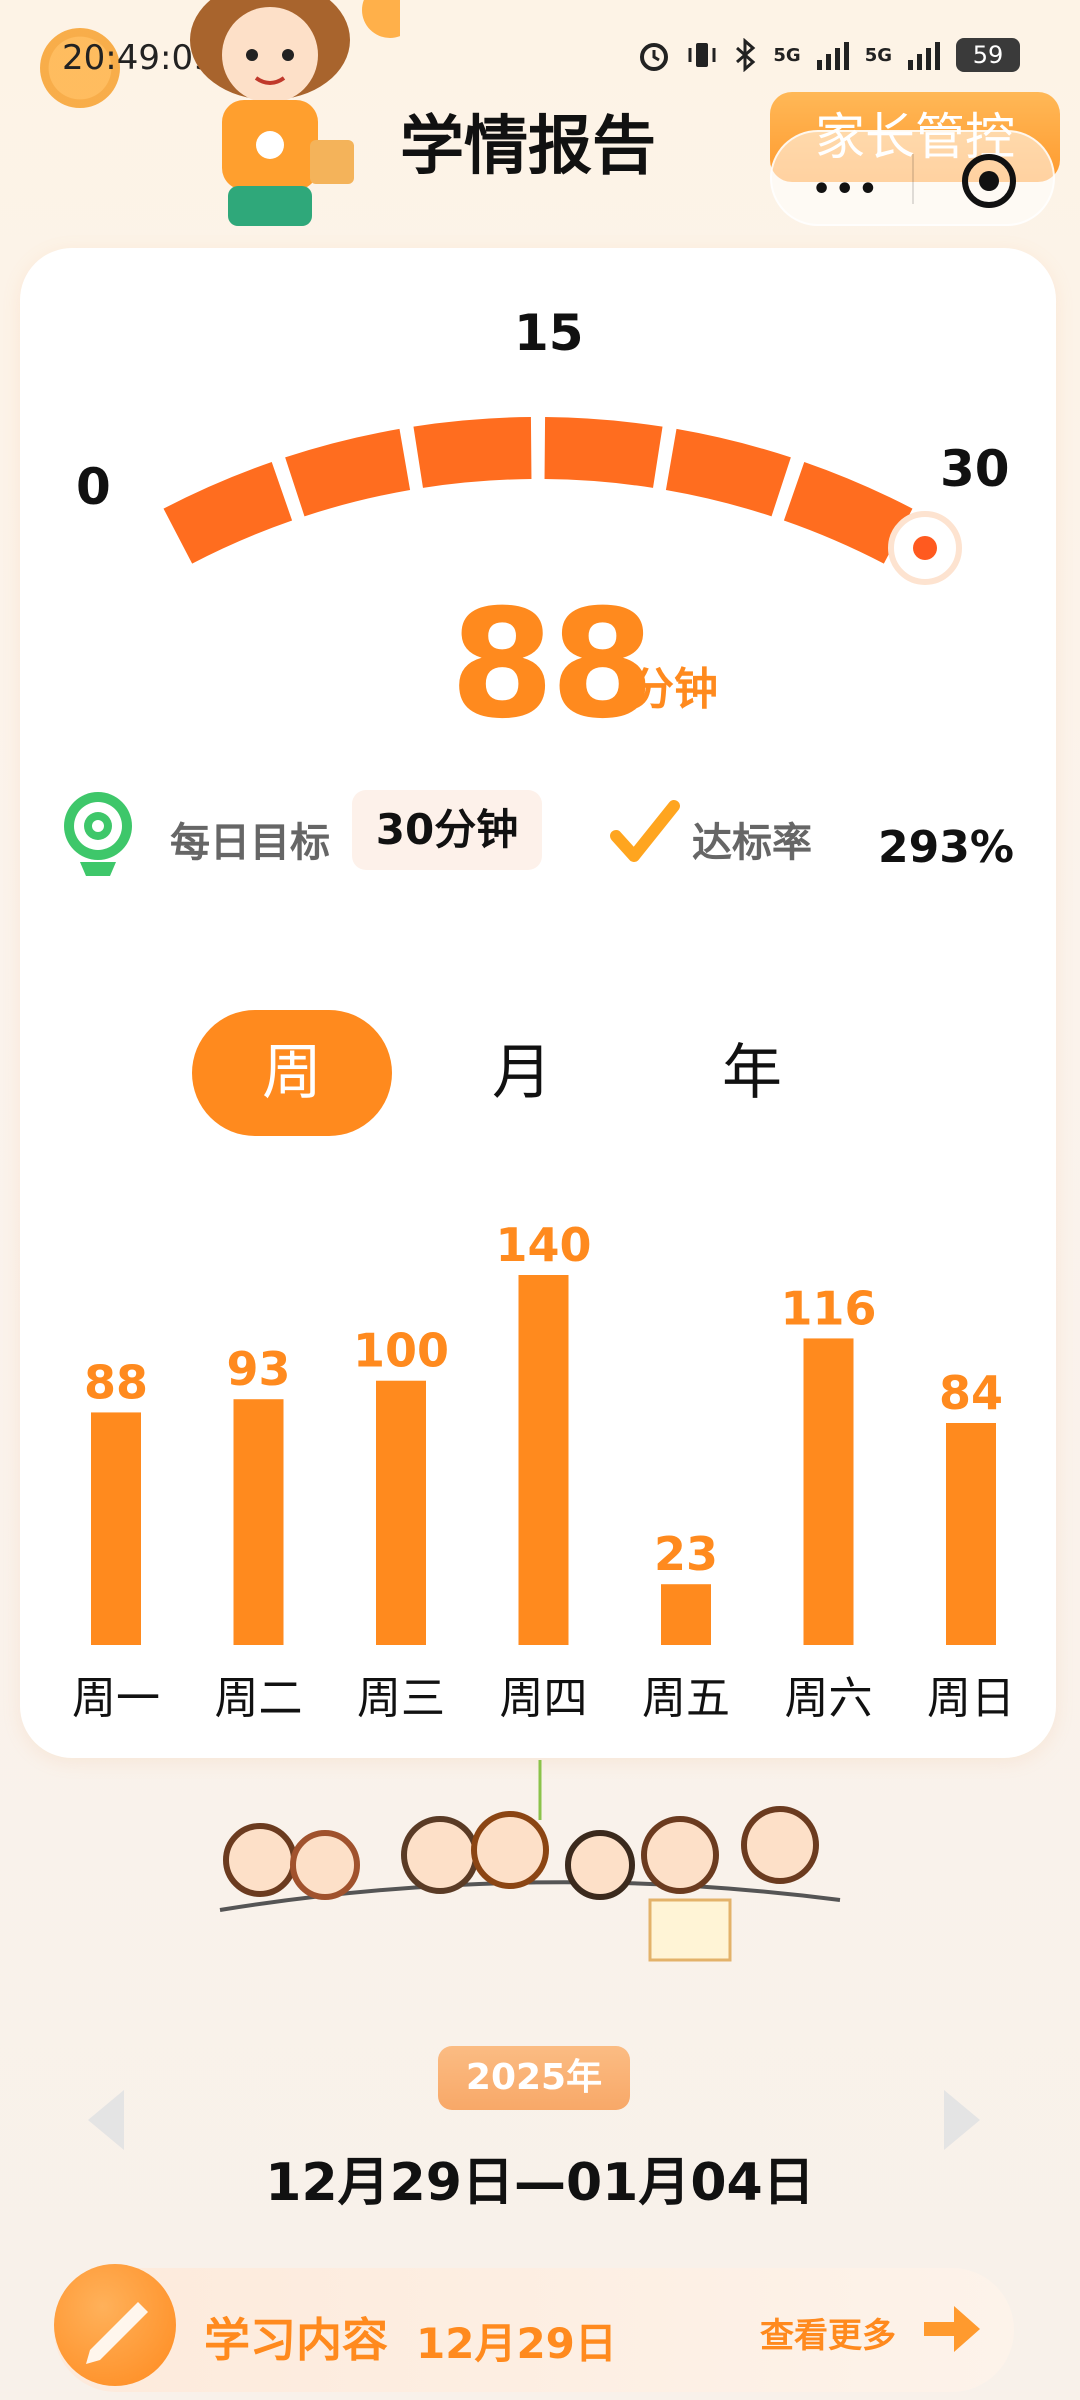  Describe the element at coordinates (746, 55) in the screenshot. I see `bluetooth-icon` at that location.